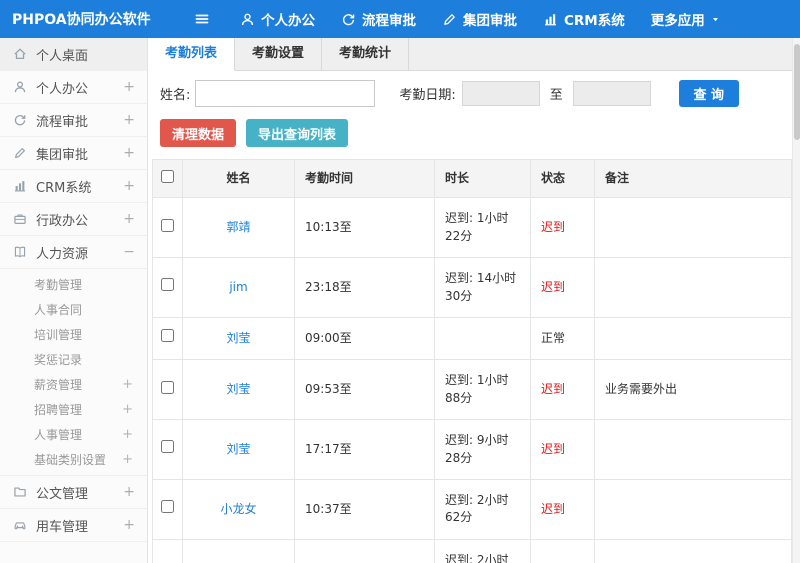 The image size is (800, 563). What do you see at coordinates (73, 434) in the screenshot?
I see `sidebar-subitem-personnel-management: 人事管理 +` at bounding box center [73, 434].